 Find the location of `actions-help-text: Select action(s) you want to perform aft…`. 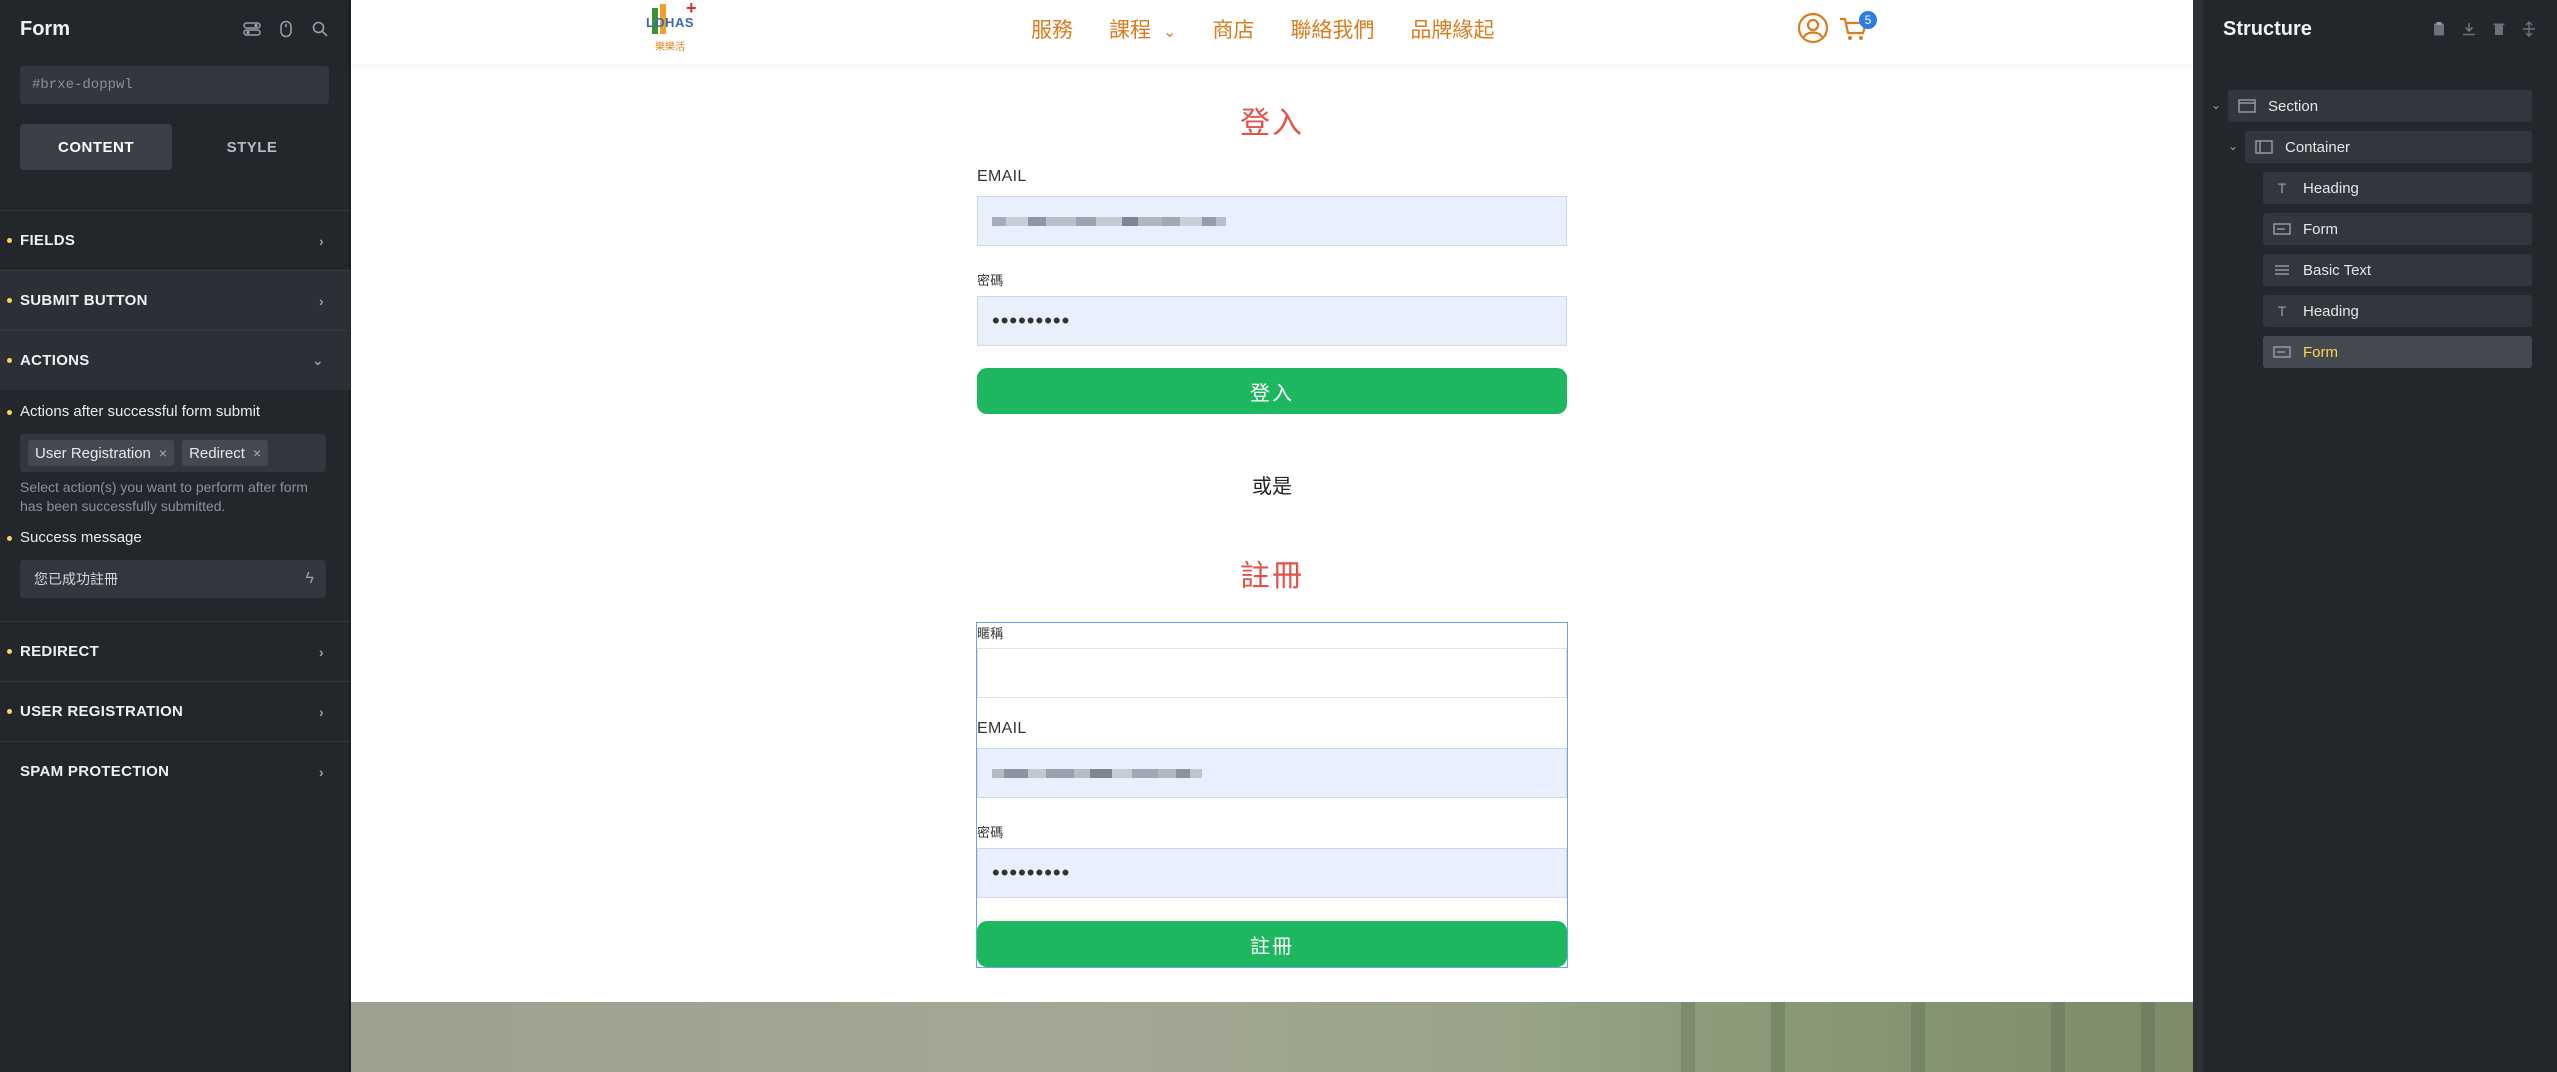

actions-help-text: Select action(s) you want to perform aft… is located at coordinates (164, 496).